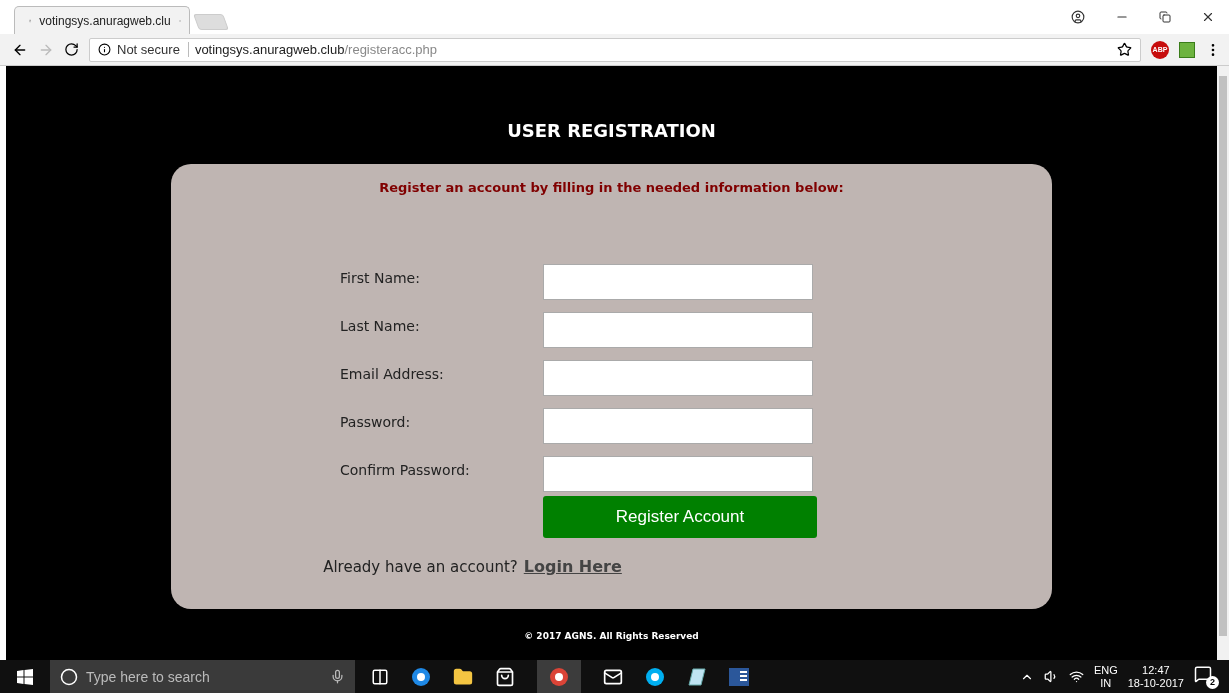 Image resolution: width=1229 pixels, height=693 pixels. I want to click on url-text: votingsys.anuragweb.club/registeracc.php, so click(315, 49).